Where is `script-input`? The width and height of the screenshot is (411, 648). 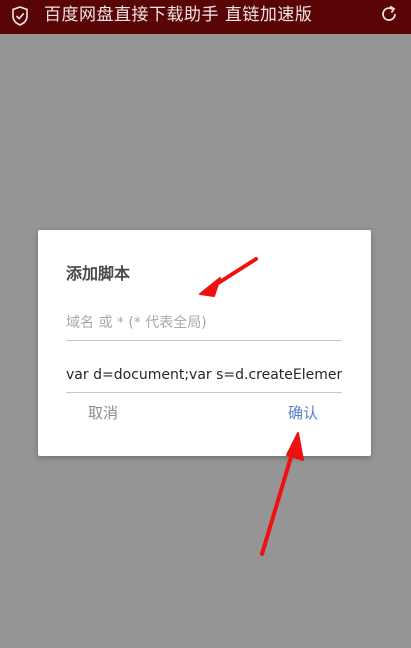
script-input is located at coordinates (204, 375).